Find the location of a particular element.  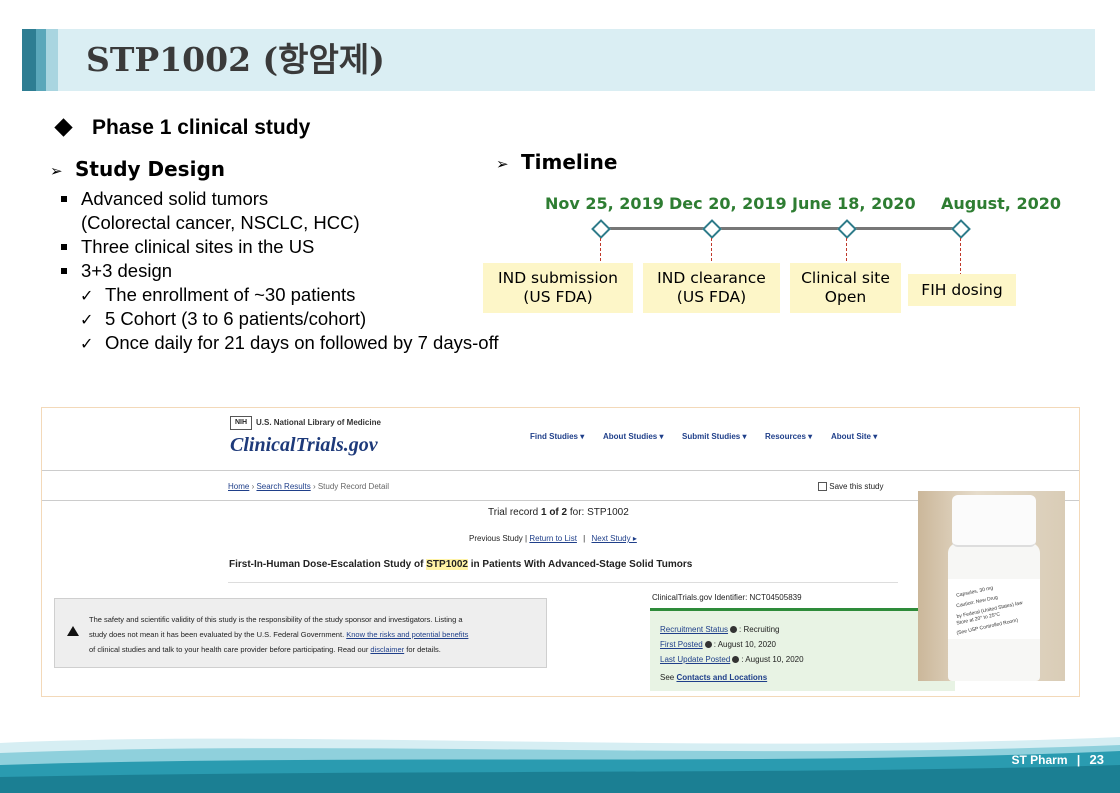

save-study-label: Save this study is located at coordinates (856, 486).